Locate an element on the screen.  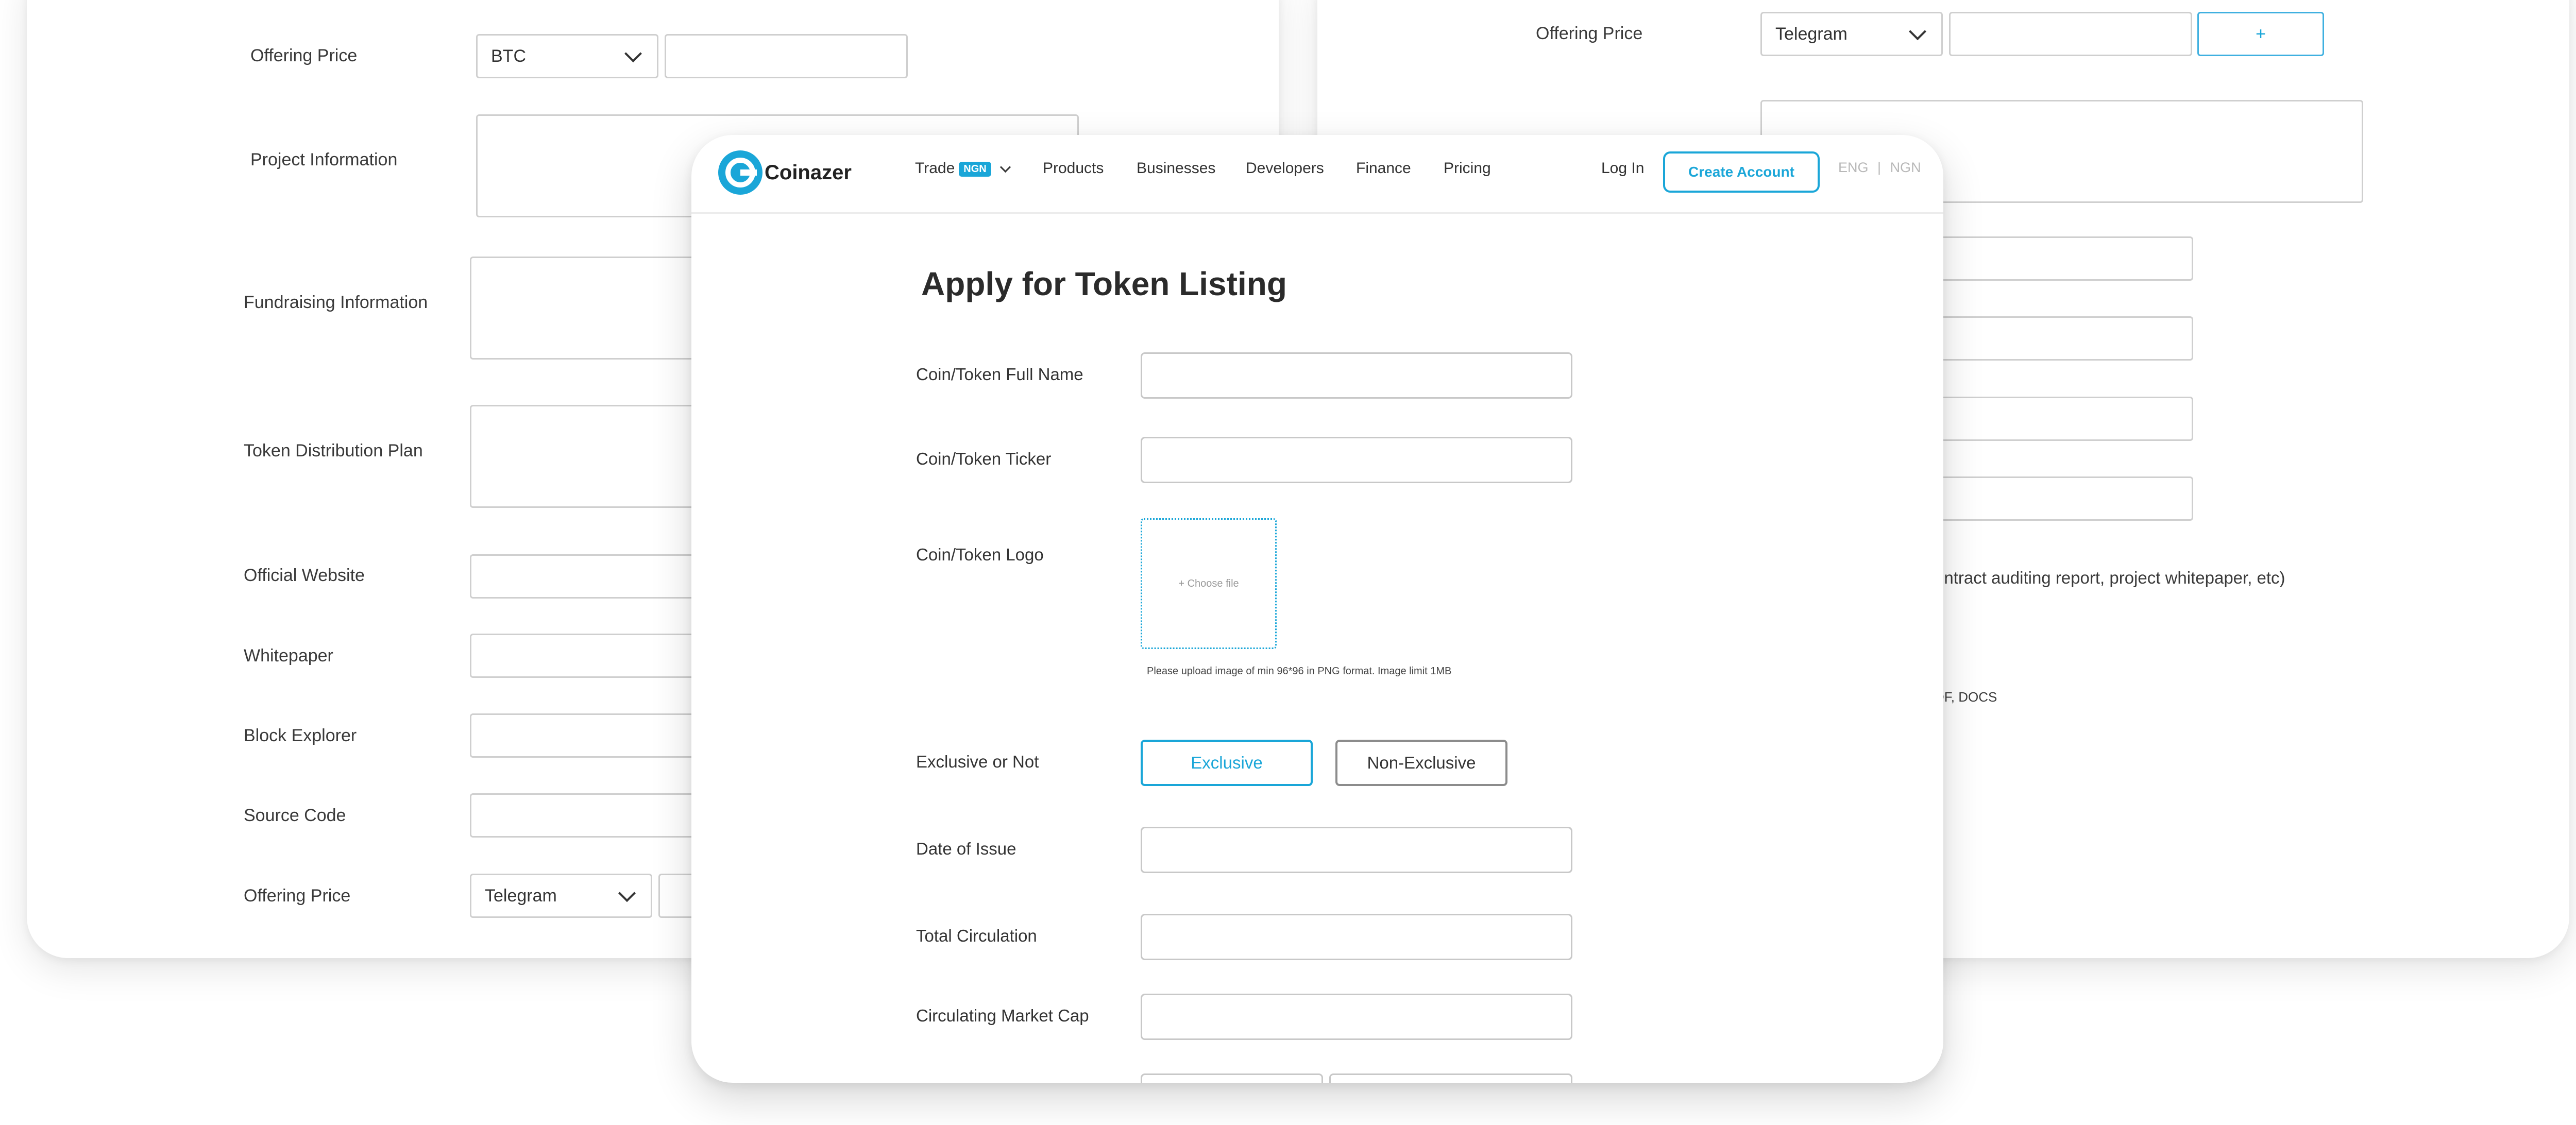
create-account-button: Create Account is located at coordinates (1741, 172).